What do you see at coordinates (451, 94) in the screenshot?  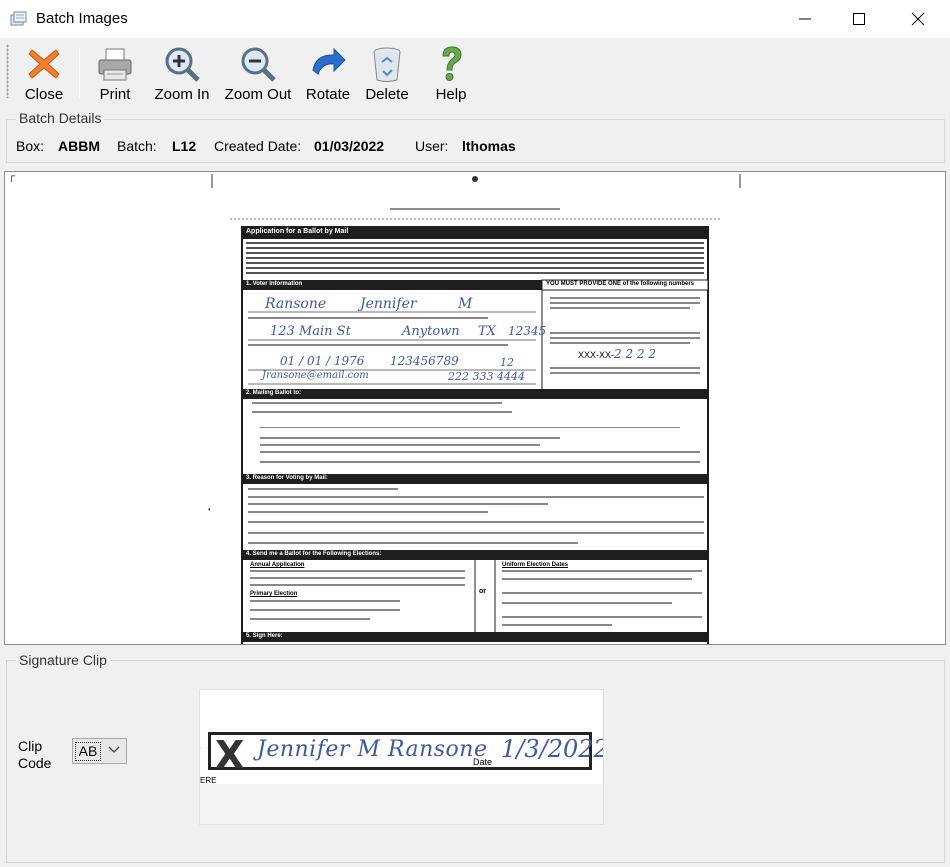 I see `help-label: Help` at bounding box center [451, 94].